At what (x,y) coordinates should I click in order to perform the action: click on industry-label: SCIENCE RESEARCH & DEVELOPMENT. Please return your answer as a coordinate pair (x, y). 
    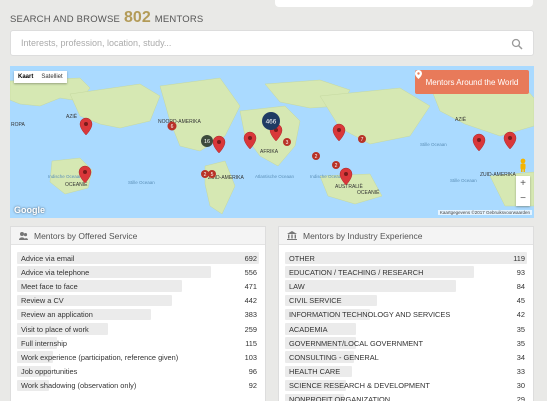
    Looking at the image, I should click on (359, 386).